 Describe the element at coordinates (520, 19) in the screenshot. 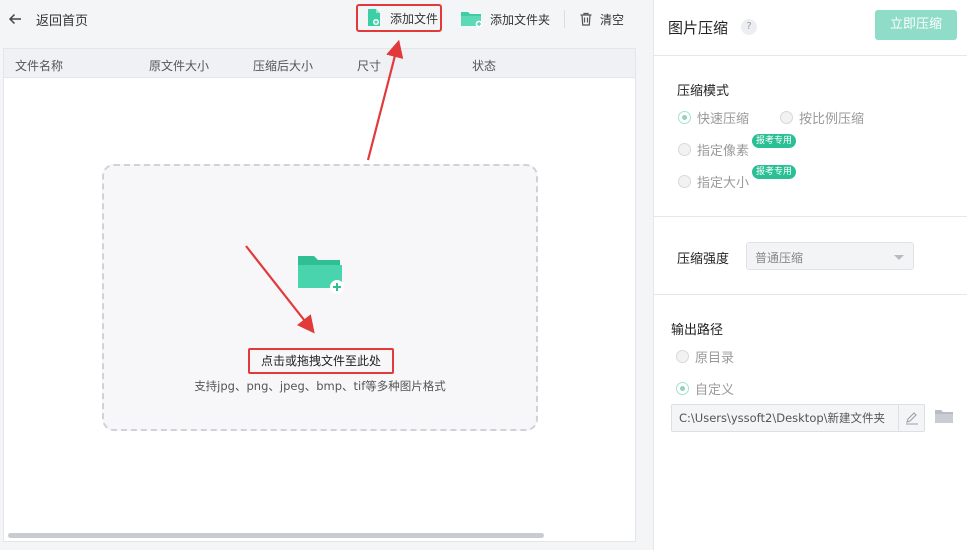

I see `add-folder-label: 添加文件夹` at that location.